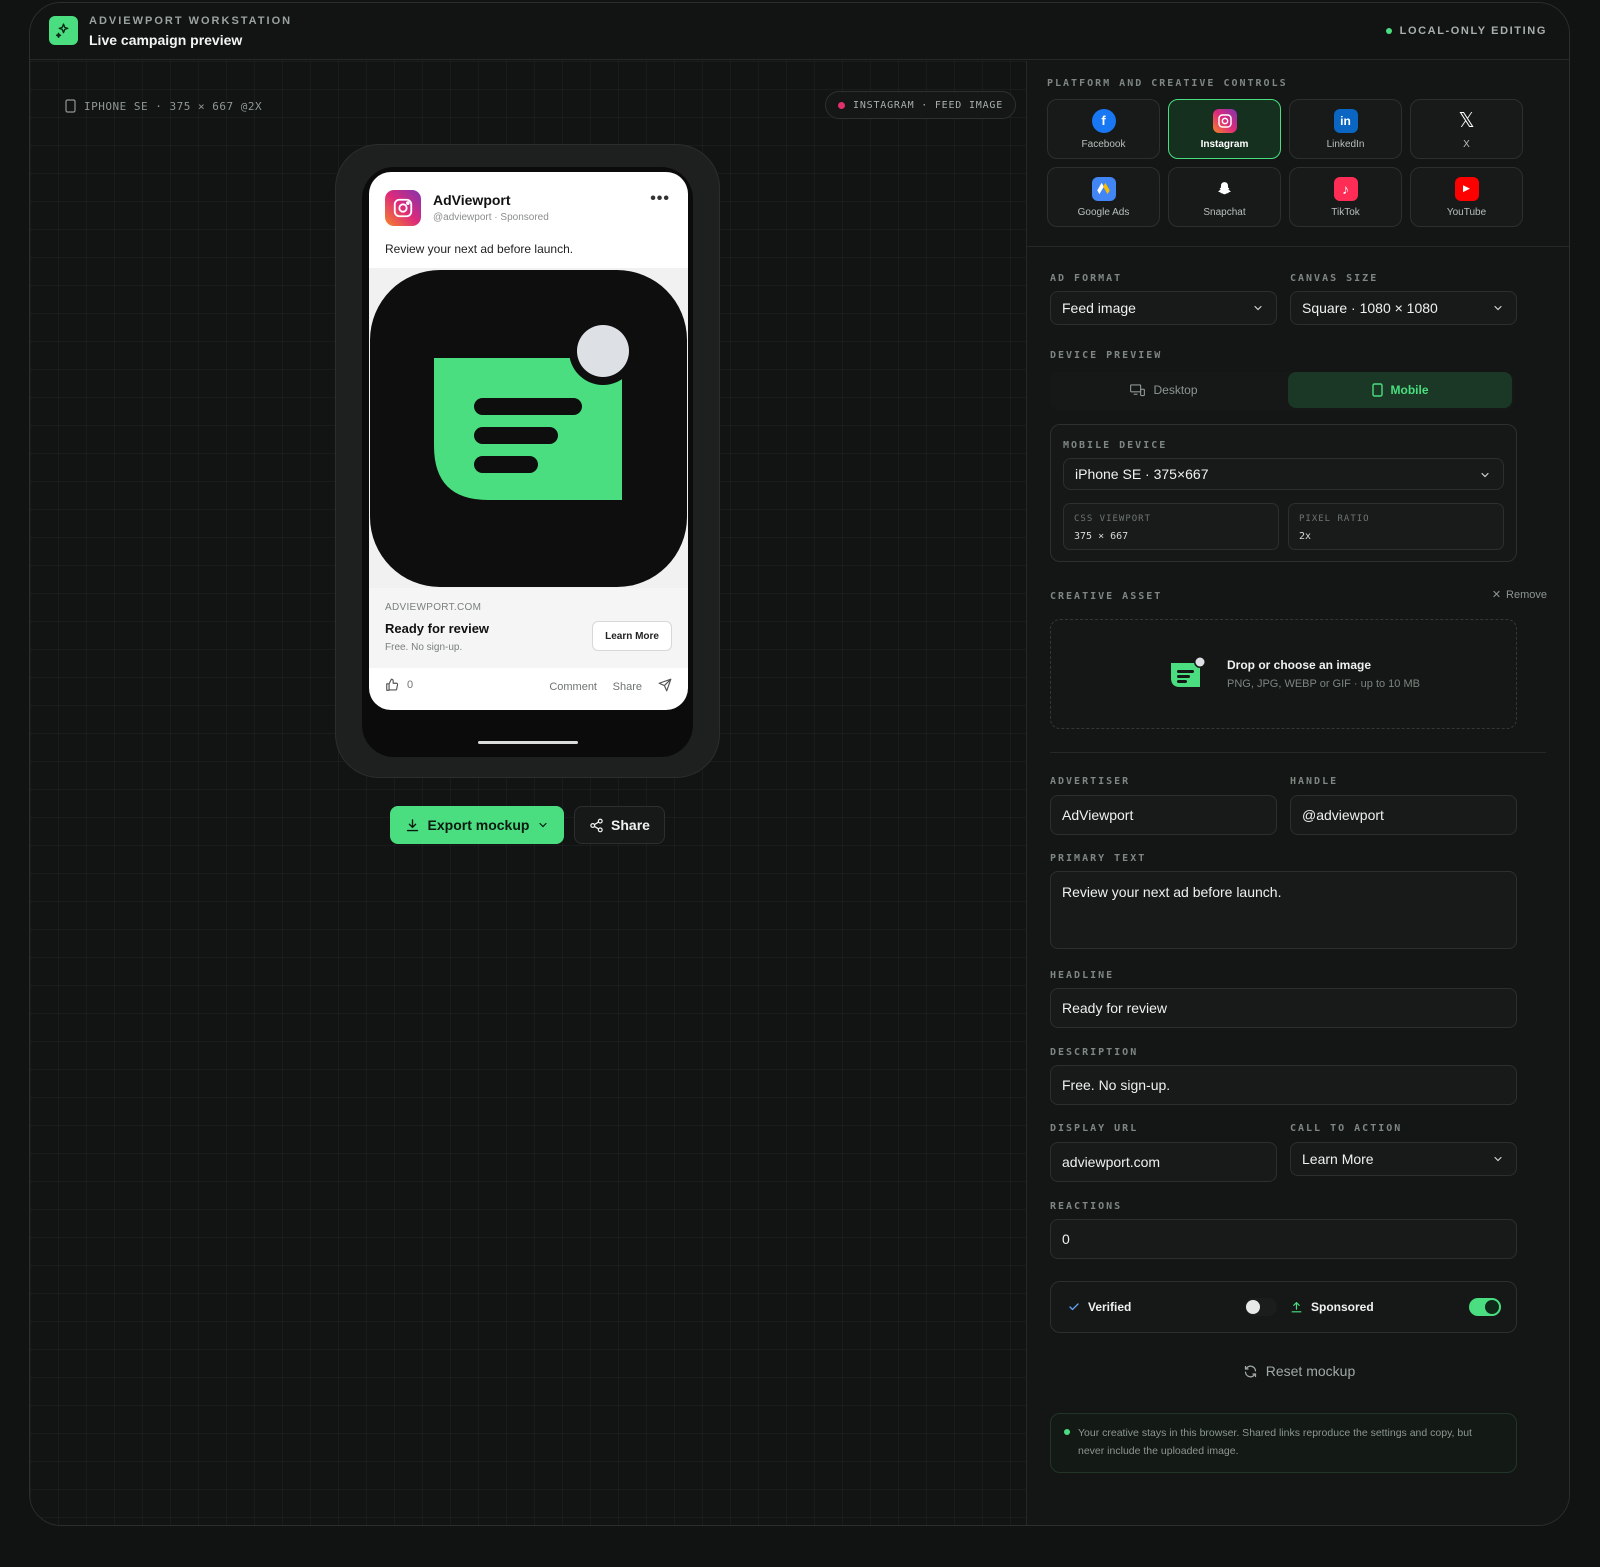 This screenshot has width=1600, height=1567. I want to click on platform-name: Facebook, so click(1103, 144).